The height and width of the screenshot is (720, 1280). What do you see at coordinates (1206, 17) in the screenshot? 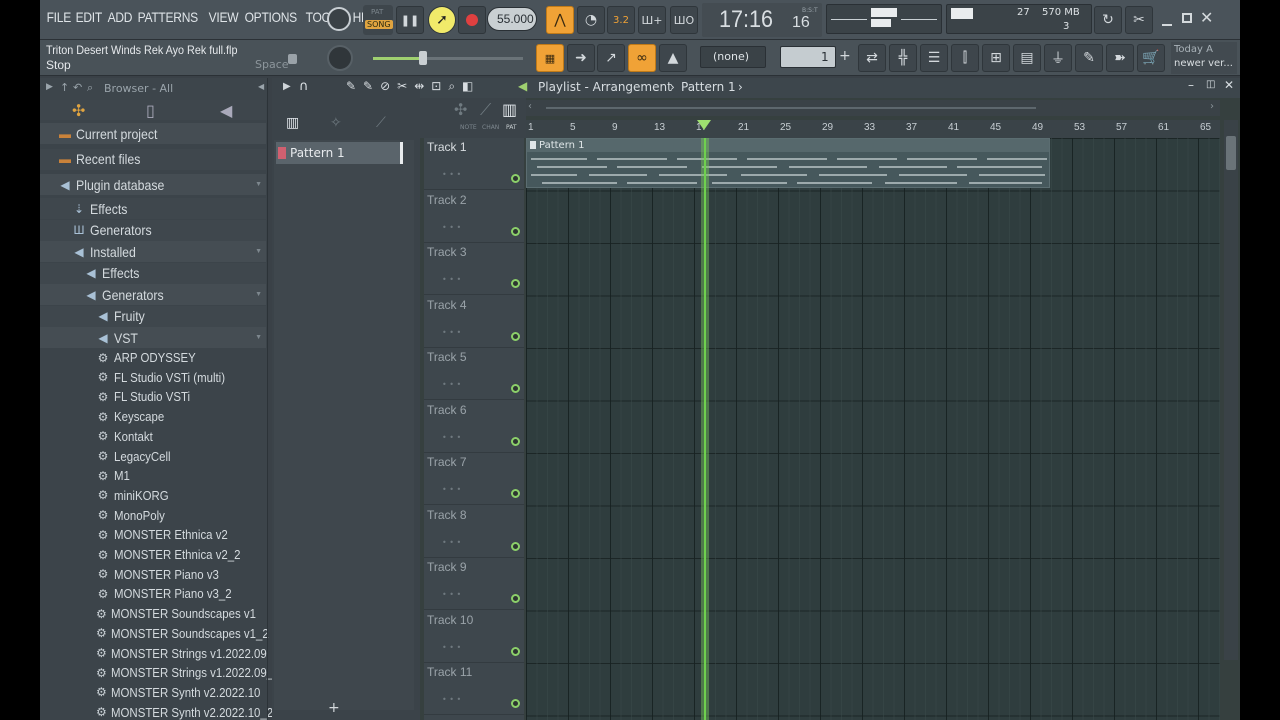
I see `close-button: ✕` at bounding box center [1206, 17].